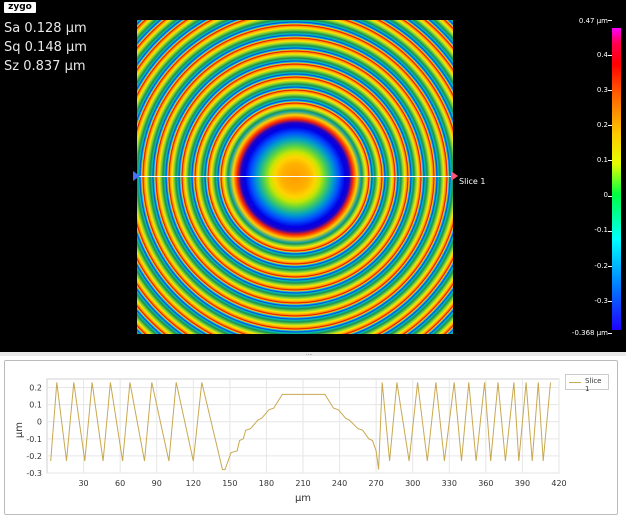 Image resolution: width=626 pixels, height=517 pixels. What do you see at coordinates (120, 483) in the screenshot?
I see `x-tick-label: 60` at bounding box center [120, 483].